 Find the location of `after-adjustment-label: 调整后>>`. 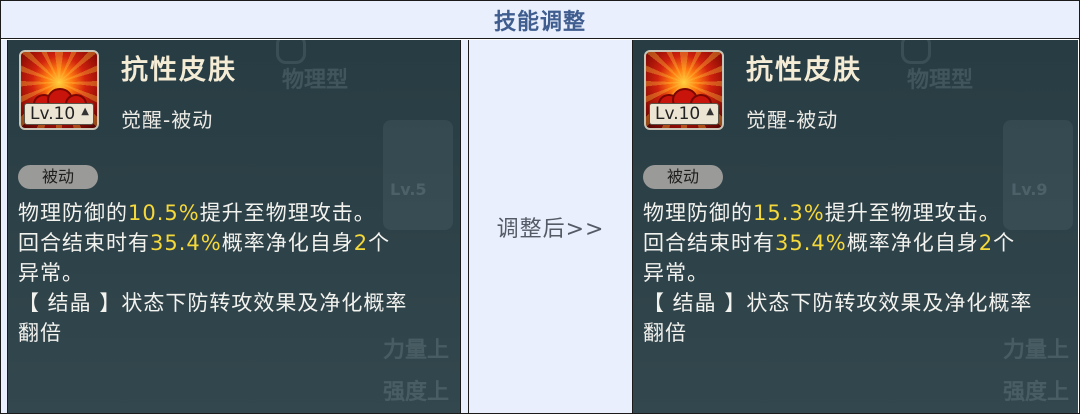

after-adjustment-label: 调整后>> is located at coordinates (550, 229).